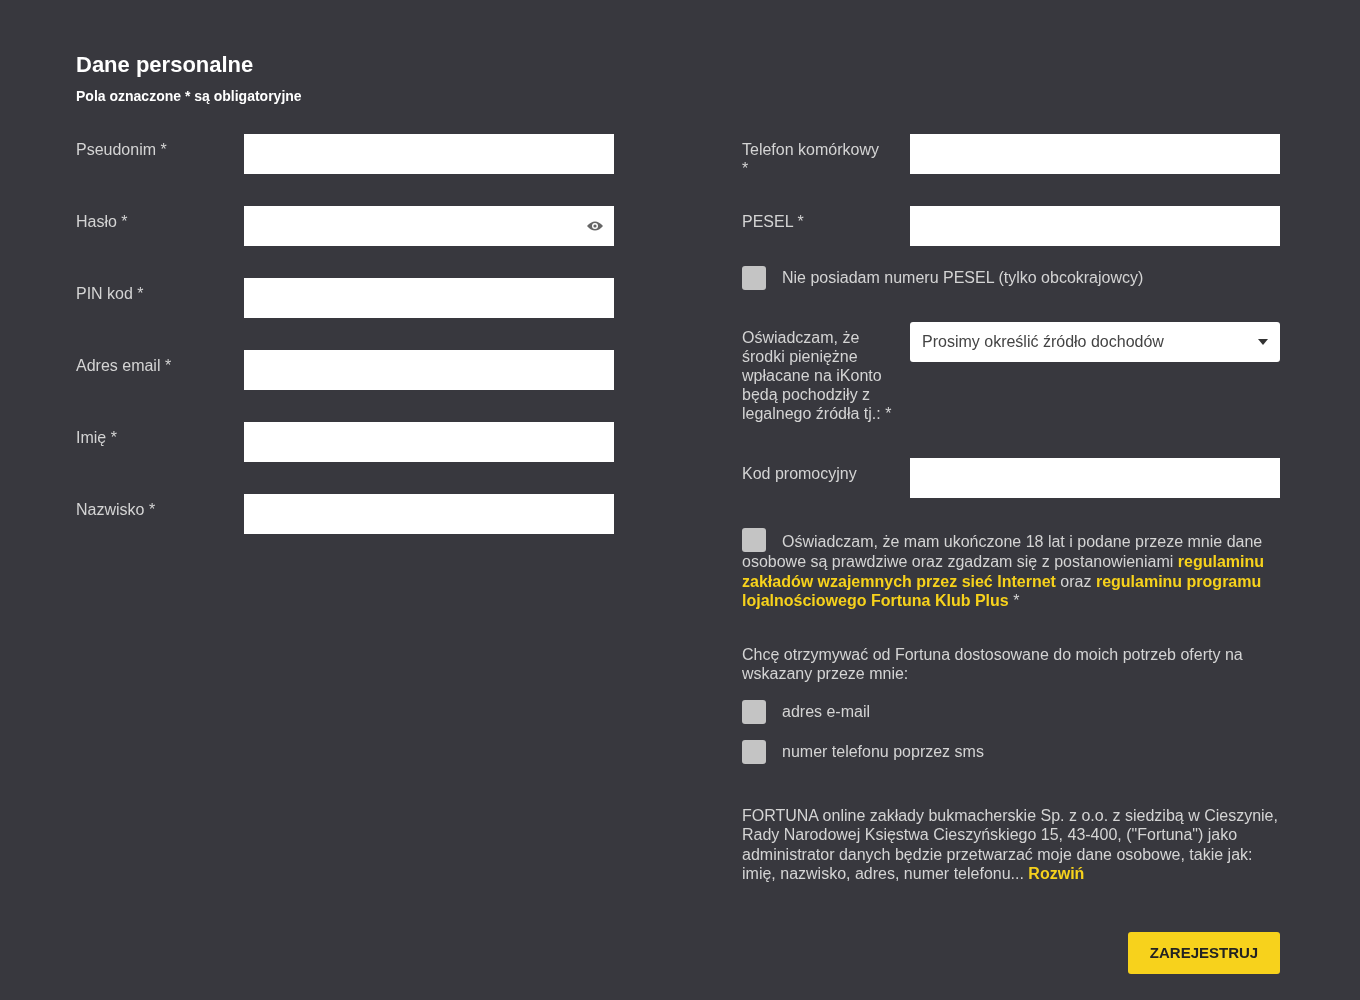  Describe the element at coordinates (1010, 844) in the screenshot. I see `privacy-text: FORTUNA online zakłady bukmacherskie Sp. z o.o. z siedzibą w Cieszynie, Rady Narodowej Księstwa Cieszyńskiego 15, 43-400, ("Fortuna") jako administrator danych będzie przetwarzać moje dane osobowe, takie jak: imię, nazwisko, adres, numer telefonu... Rozwiń` at that location.